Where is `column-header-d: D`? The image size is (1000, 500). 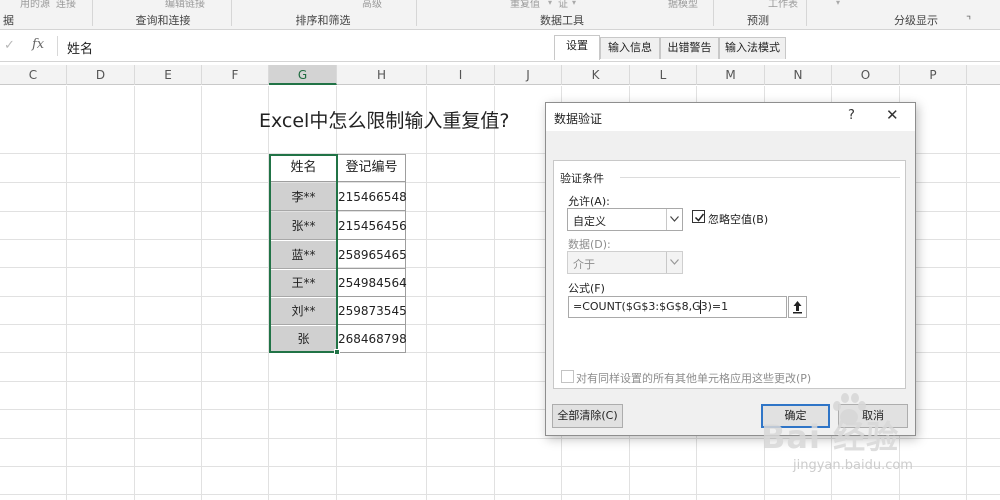
column-header-d: D is located at coordinates (101, 75).